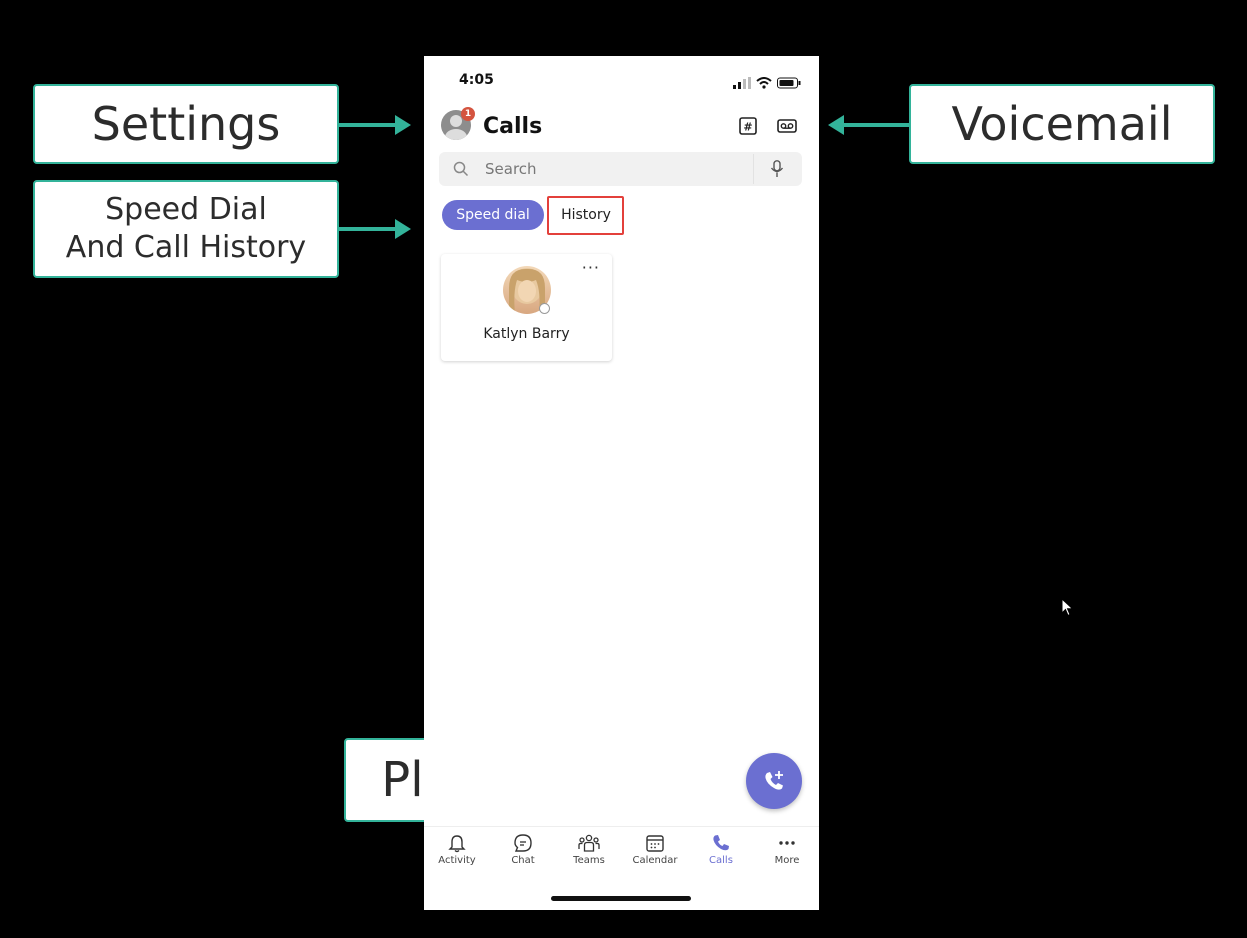 The width and height of the screenshot is (1247, 938). I want to click on phone-icon, so click(721, 843).